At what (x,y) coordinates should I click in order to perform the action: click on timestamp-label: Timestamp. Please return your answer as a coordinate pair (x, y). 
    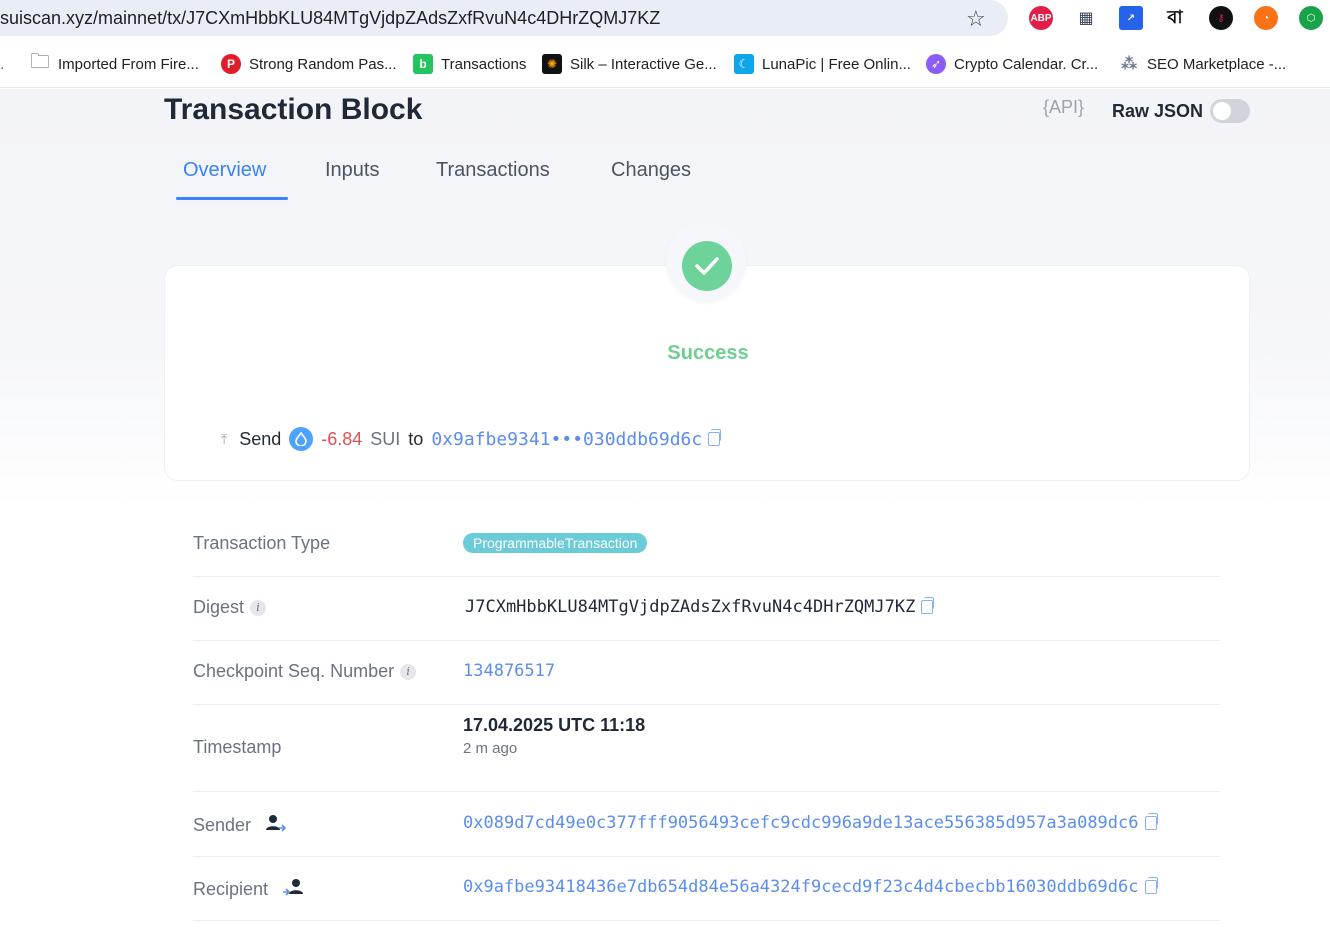
    Looking at the image, I should click on (237, 747).